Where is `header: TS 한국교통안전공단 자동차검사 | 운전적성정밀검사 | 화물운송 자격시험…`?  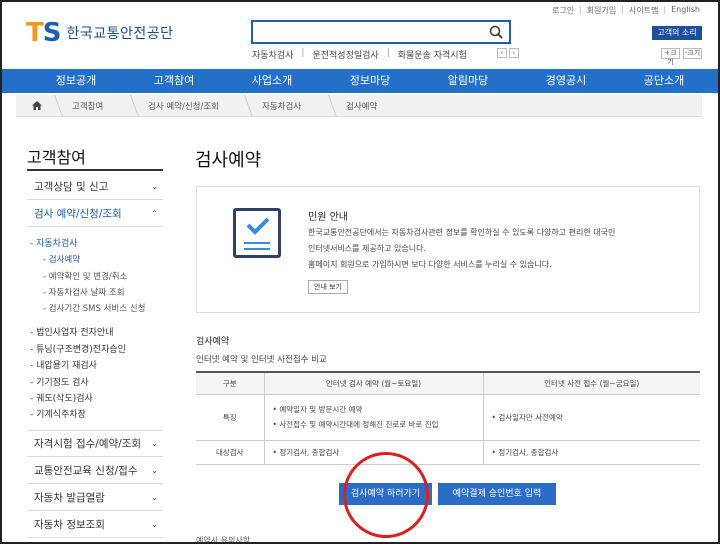 header: TS 한국교통안전공단 자동차검사 | 운전적성정밀검사 | 화물운송 자격시험… is located at coordinates (360, 34).